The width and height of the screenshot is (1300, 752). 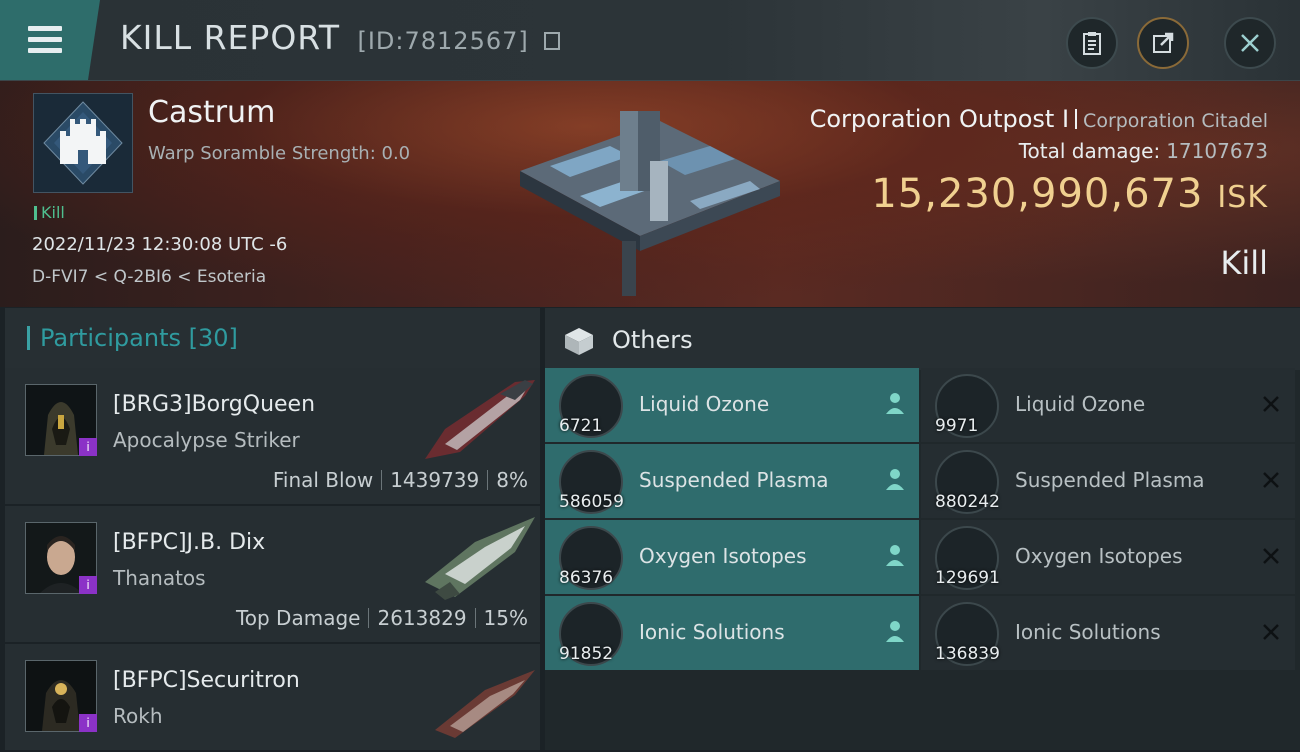 I want to click on clipboard-button, so click(x=1092, y=43).